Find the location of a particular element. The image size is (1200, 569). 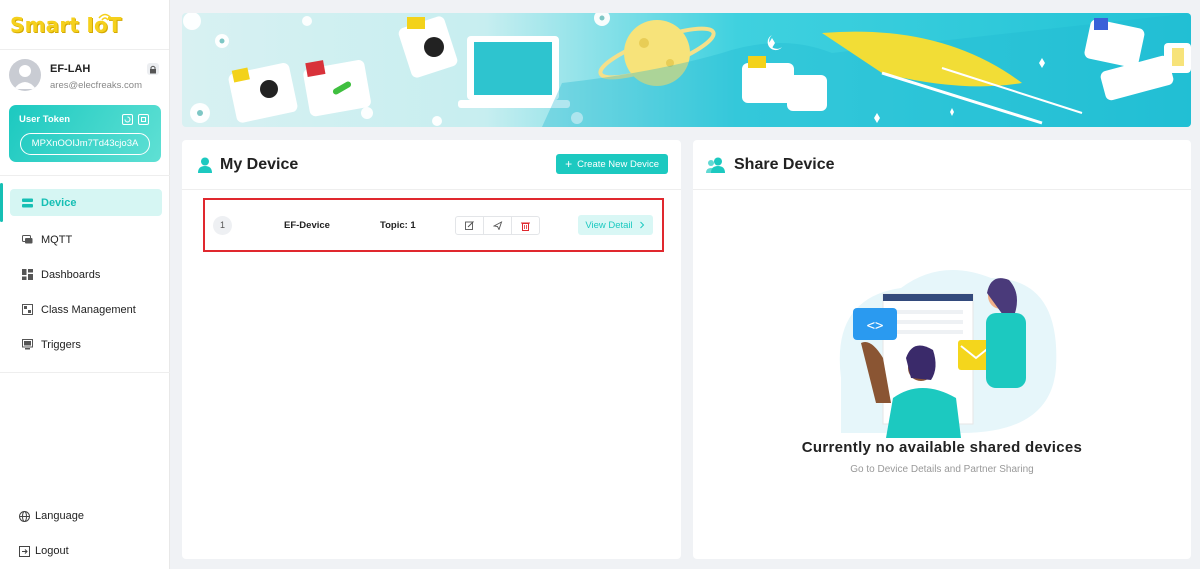

plus-icon: + is located at coordinates (569, 164).